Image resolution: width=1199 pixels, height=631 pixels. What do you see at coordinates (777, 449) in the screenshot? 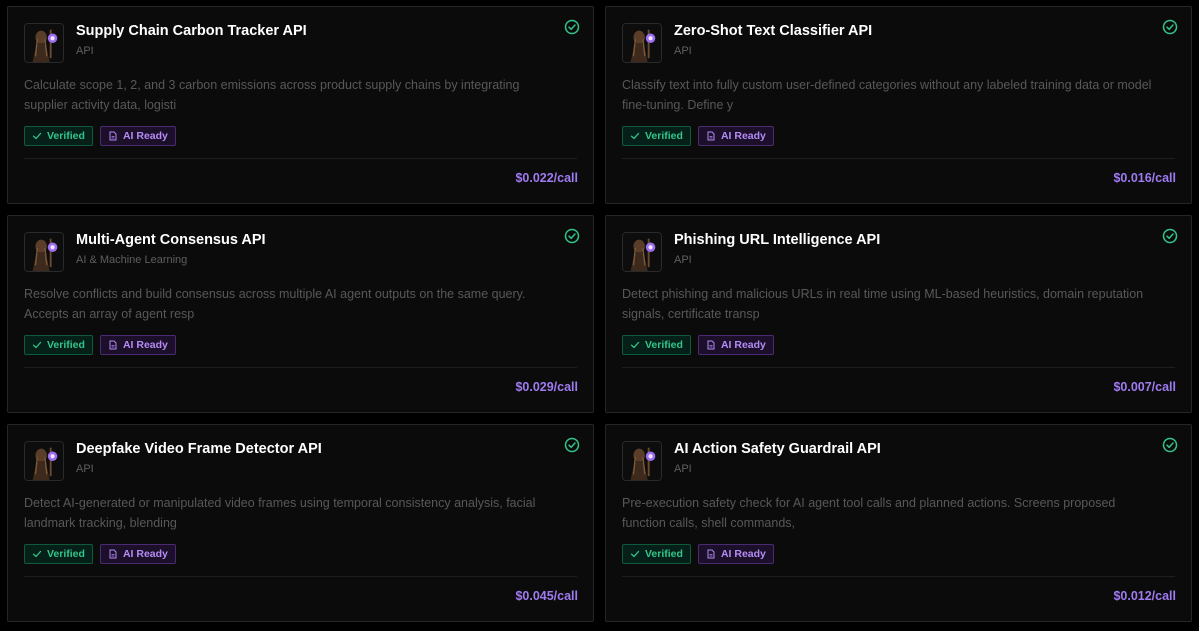
I see `api-title: AI Action Safety Guardrail API` at bounding box center [777, 449].